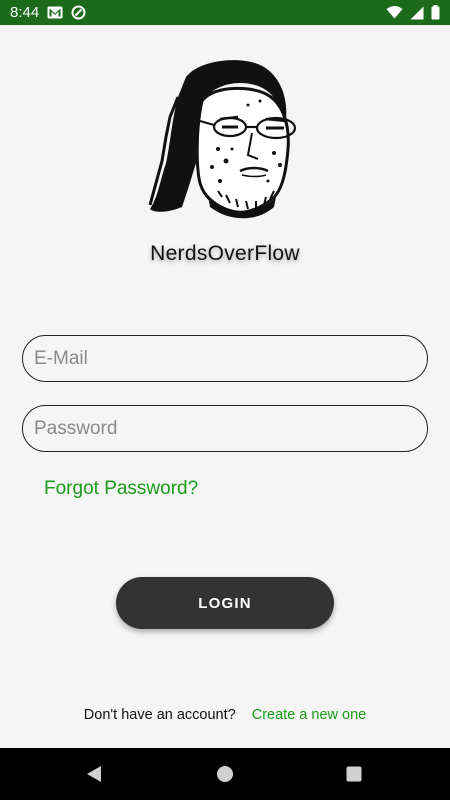 This screenshot has height=800, width=450. Describe the element at coordinates (225, 428) in the screenshot. I see `password-field` at that location.